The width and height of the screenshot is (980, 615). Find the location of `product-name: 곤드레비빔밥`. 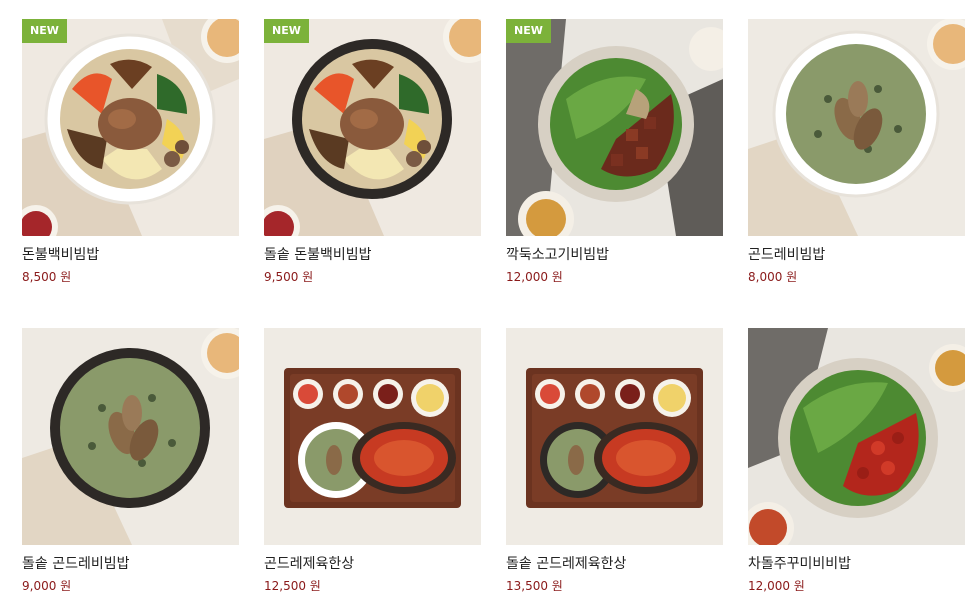

product-name: 곤드레비빔밥 is located at coordinates (856, 255).